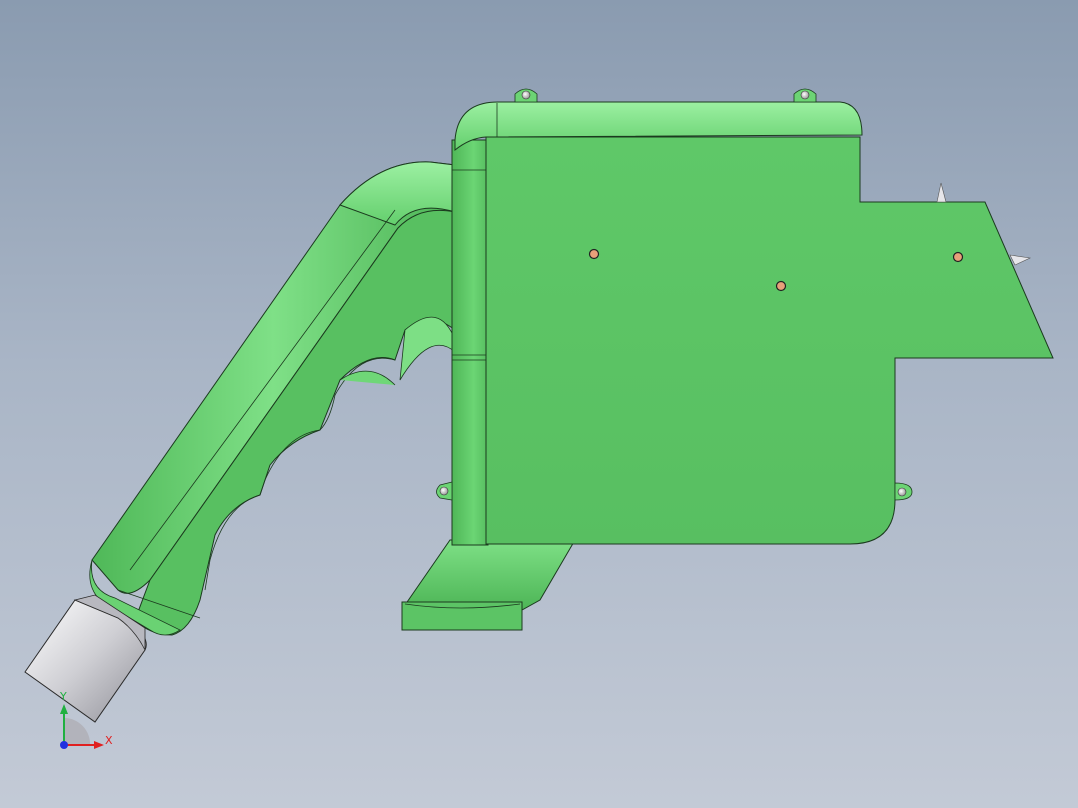 The width and height of the screenshot is (1078, 808). Describe the element at coordinates (444, 491) in the screenshot. I see `mount-tab-bottom-left` at that location.